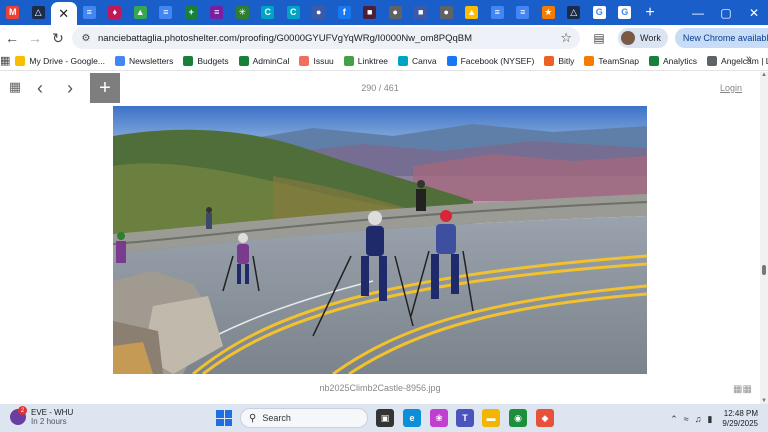 This screenshot has height=432, width=768. What do you see at coordinates (726, 12) in the screenshot?
I see `maximize-button: ▢` at bounding box center [726, 12].